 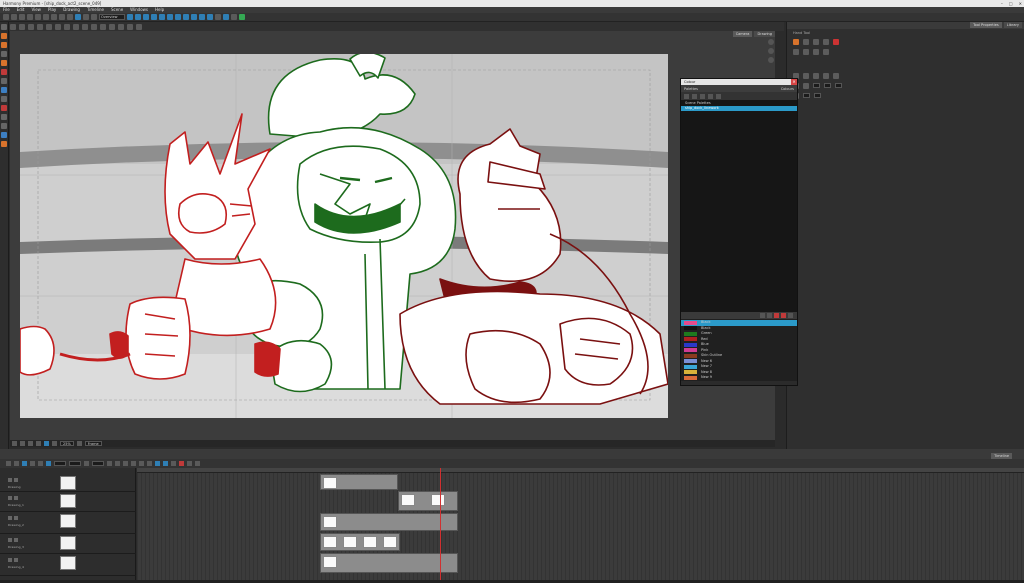 I want to click on last-frame-icon, so click(x=40, y=463).